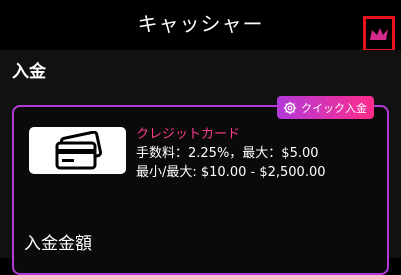 The height and width of the screenshot is (275, 401). Describe the element at coordinates (227, 153) in the screenshot. I see `fee-text: 手数料：2.25%，最大：$5.00` at that location.